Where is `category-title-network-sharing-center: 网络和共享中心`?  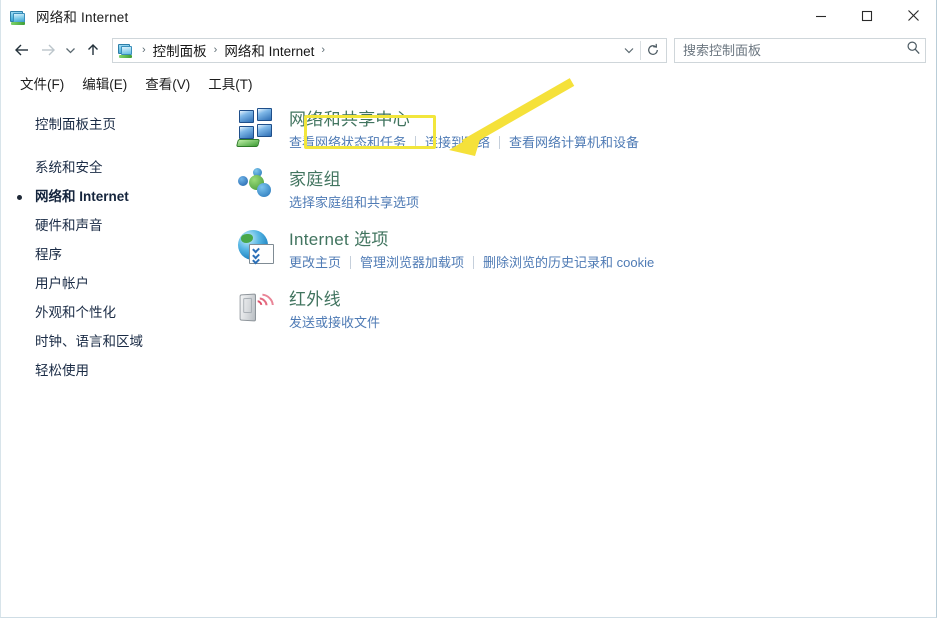 category-title-network-sharing-center: 网络和共享中心 is located at coordinates (349, 120).